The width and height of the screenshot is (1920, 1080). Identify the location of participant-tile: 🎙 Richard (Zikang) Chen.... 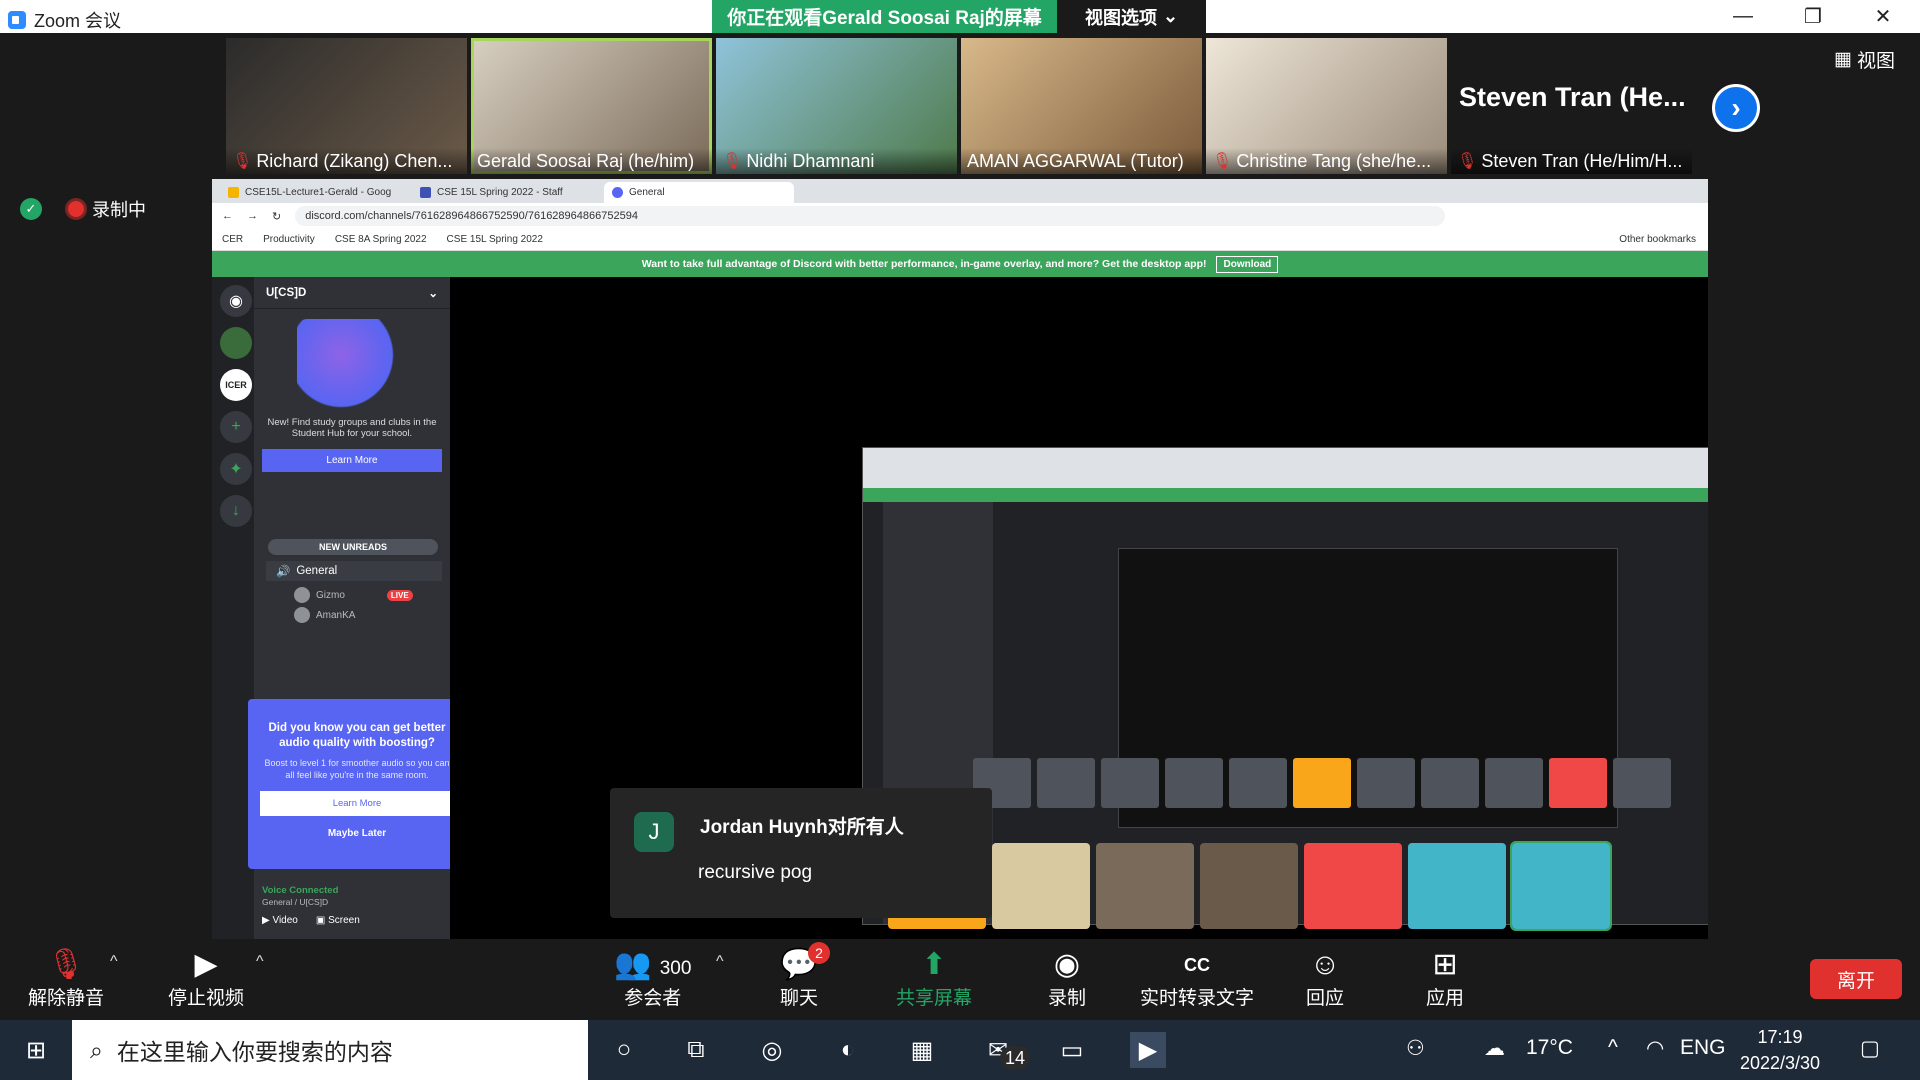
(346, 106).